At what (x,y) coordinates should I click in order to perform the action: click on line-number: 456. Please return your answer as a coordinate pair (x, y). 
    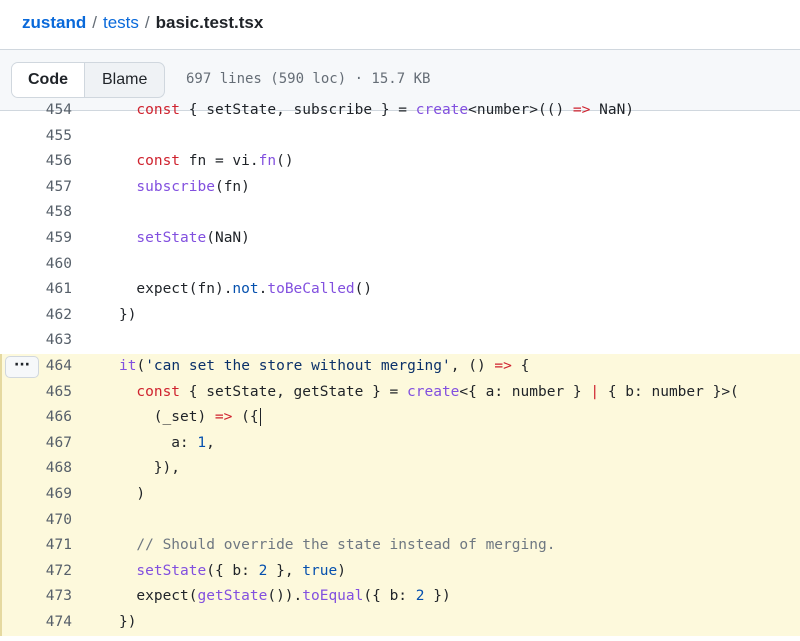
    Looking at the image, I should click on (36, 162).